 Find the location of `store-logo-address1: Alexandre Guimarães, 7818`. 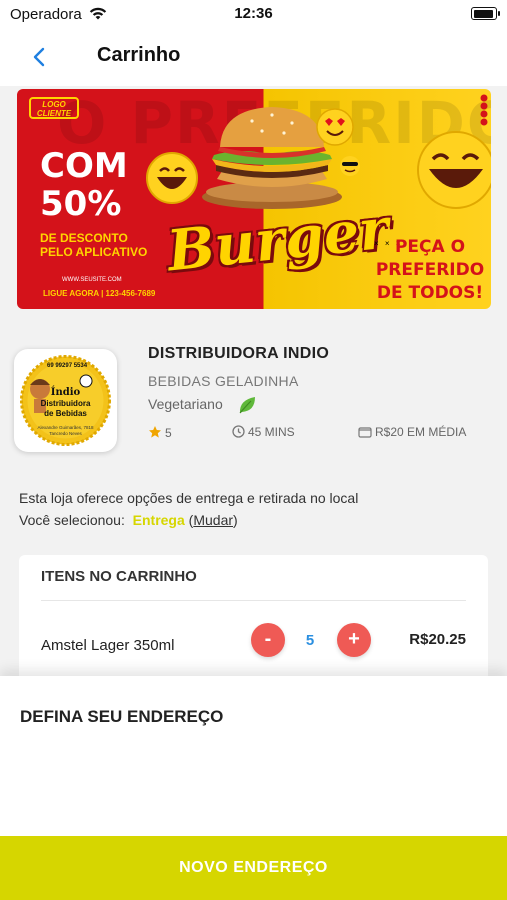

store-logo-address1: Alexandre Guimarães, 7818 is located at coordinates (65, 427).